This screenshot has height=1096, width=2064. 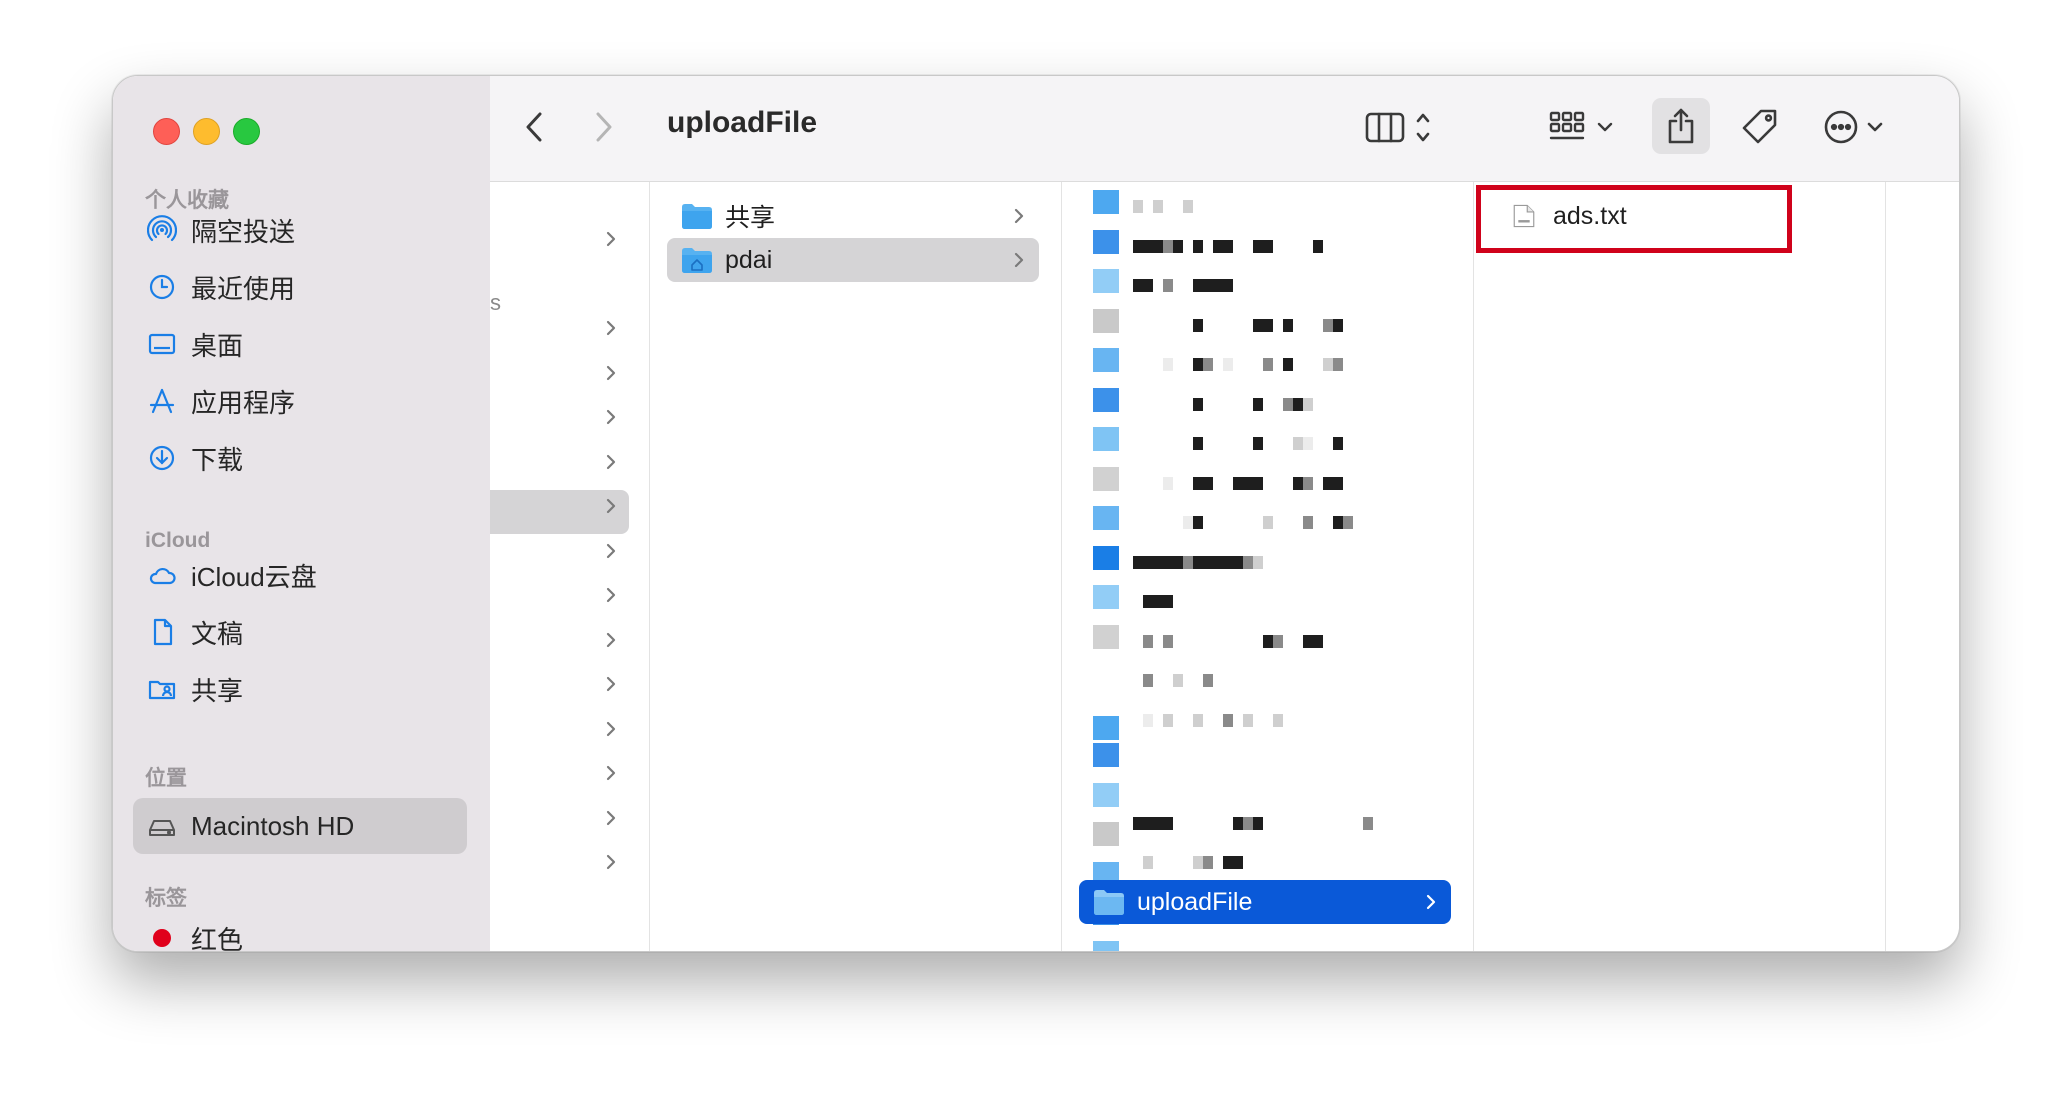 I want to click on truncated-item-fragment: s, so click(x=495, y=302).